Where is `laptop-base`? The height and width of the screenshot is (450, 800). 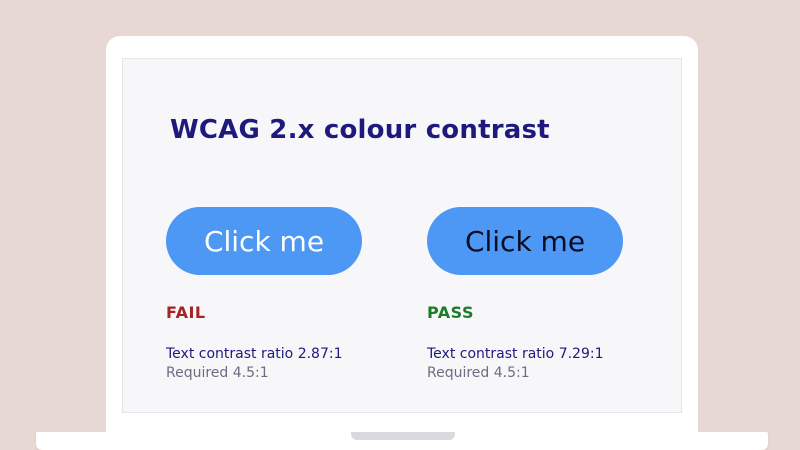
laptop-base is located at coordinates (402, 441).